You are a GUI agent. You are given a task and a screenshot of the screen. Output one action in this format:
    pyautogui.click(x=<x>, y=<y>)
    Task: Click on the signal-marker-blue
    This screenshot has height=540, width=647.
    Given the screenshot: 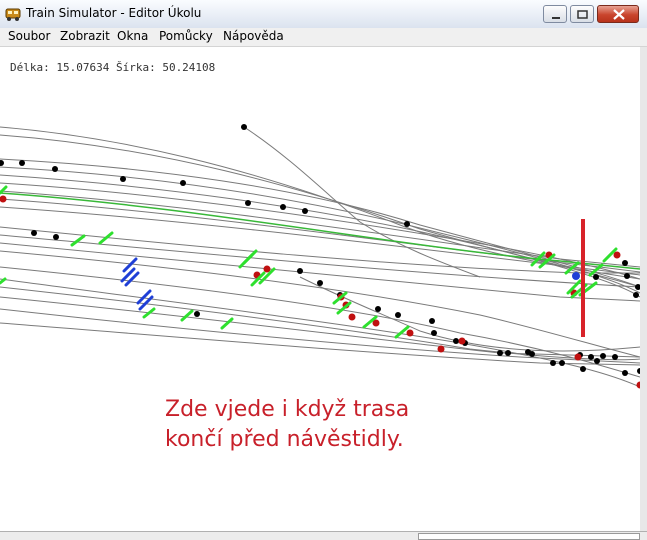 What is the action you would take?
    pyautogui.click(x=576, y=276)
    